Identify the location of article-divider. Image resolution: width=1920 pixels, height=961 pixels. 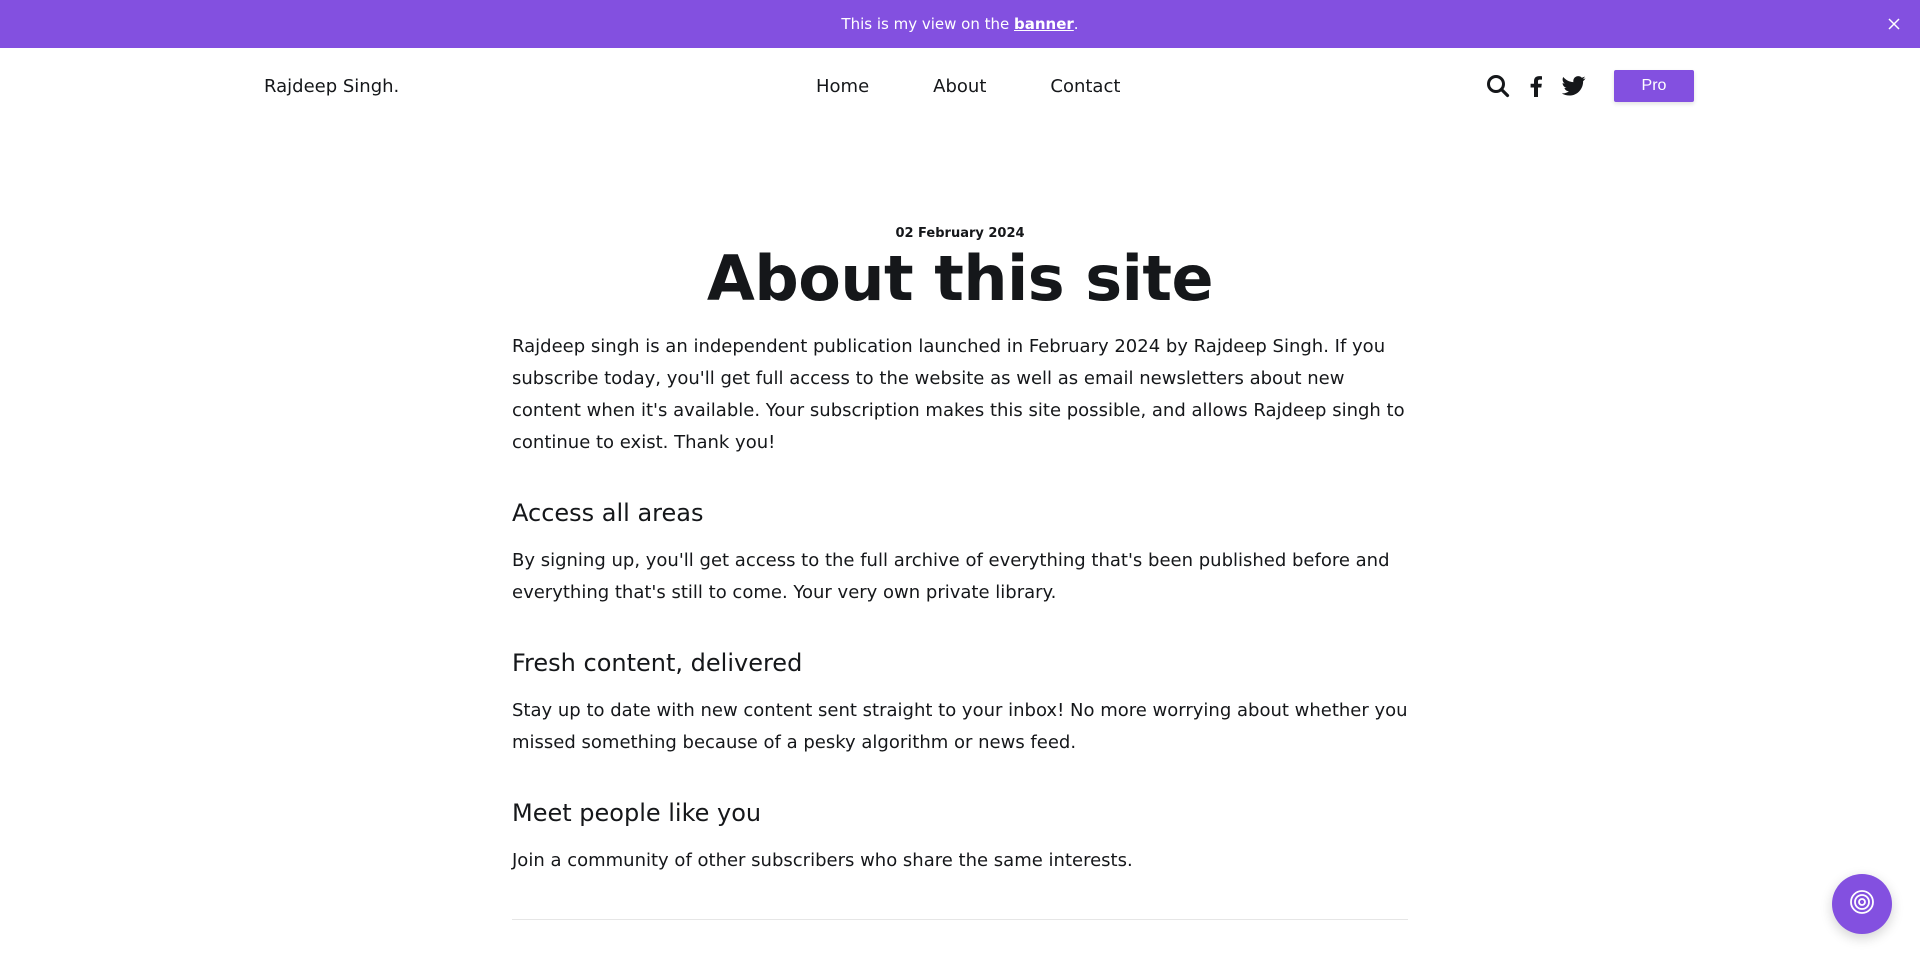
(960, 919).